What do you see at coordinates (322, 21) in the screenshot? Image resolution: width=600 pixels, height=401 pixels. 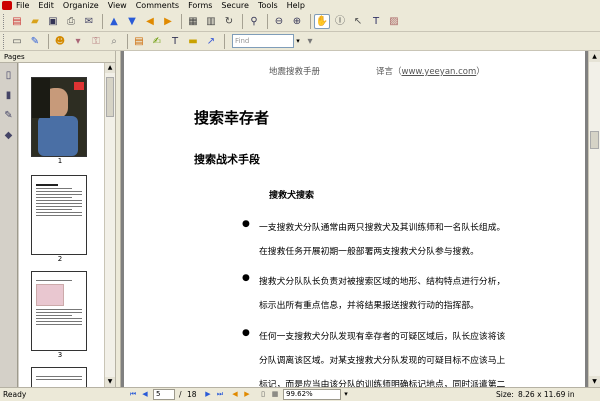 I see `hand-tool-icon: ✋` at bounding box center [322, 21].